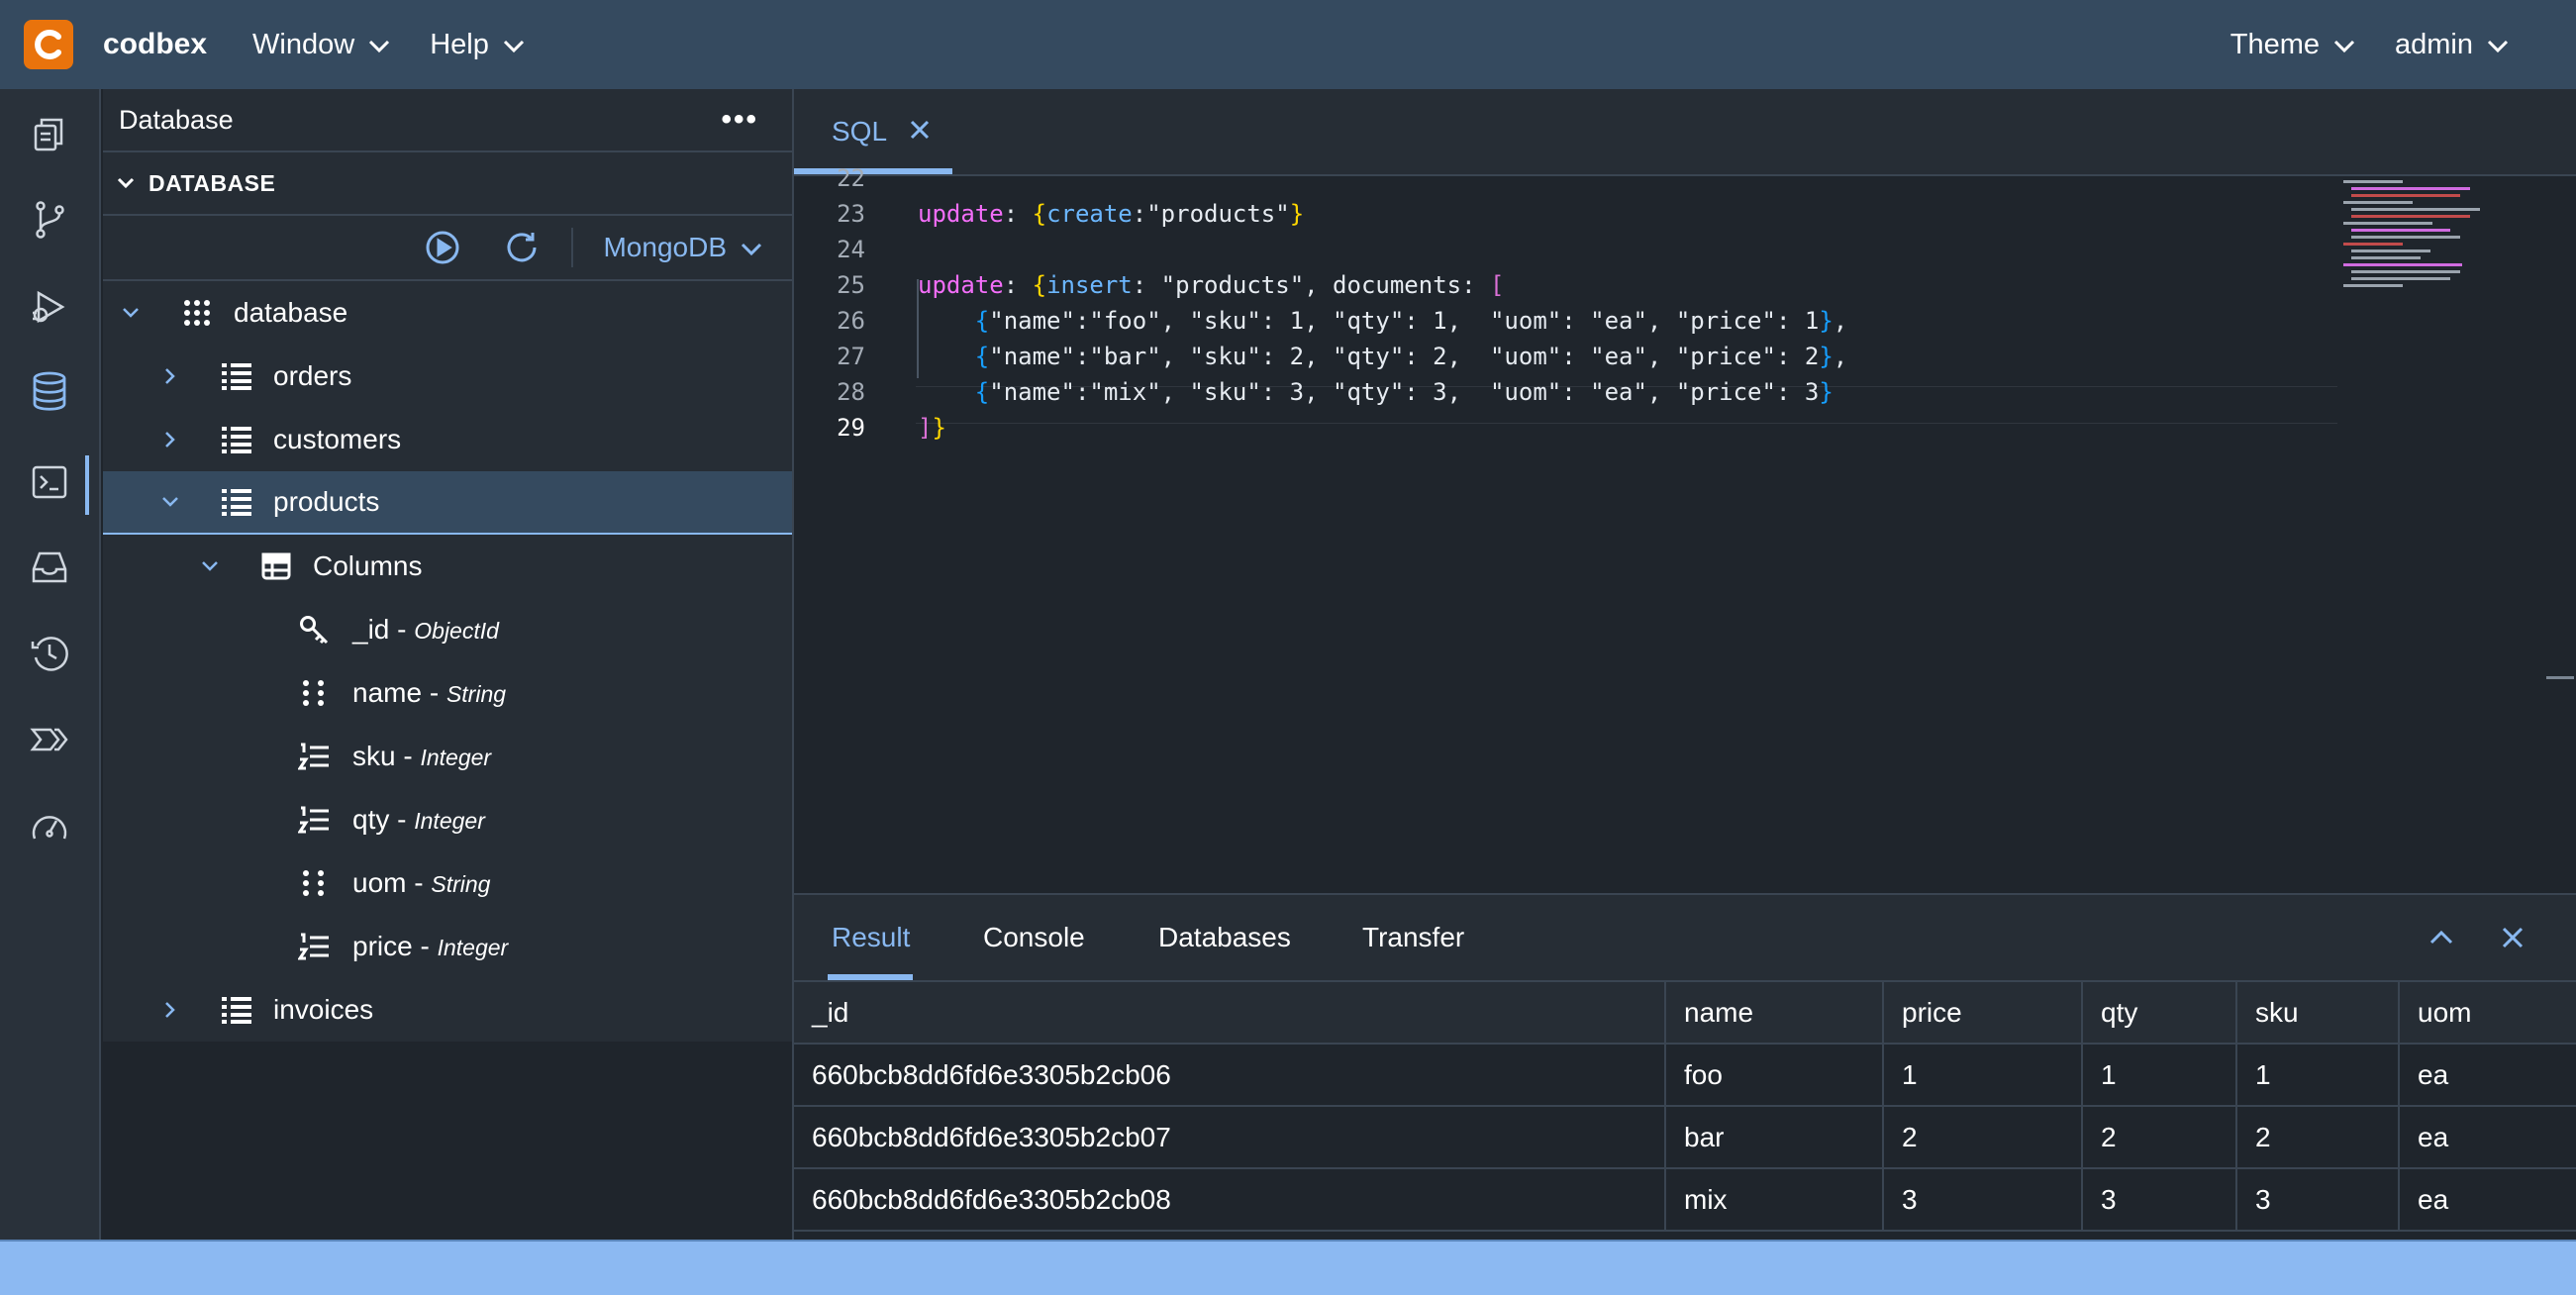 The width and height of the screenshot is (2576, 1295). I want to click on column-label: uom - String, so click(422, 882).